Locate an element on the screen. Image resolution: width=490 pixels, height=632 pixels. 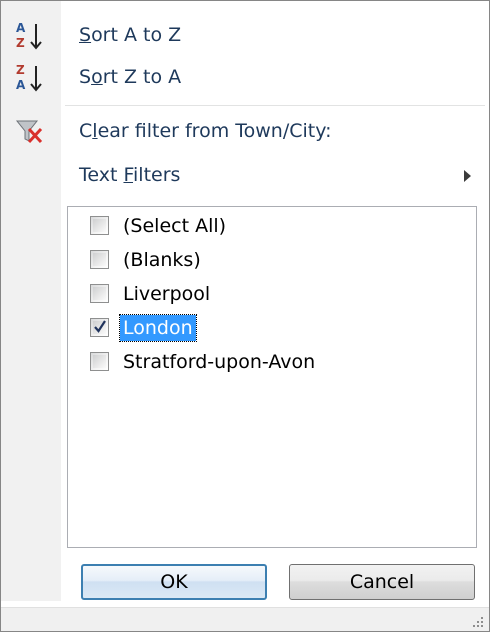
sort-a-to-z-item: A Z Sort A to Z is located at coordinates (245, 35).